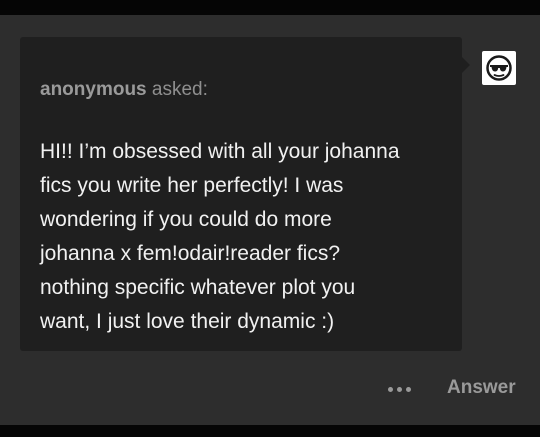 The height and width of the screenshot is (437, 540). I want to click on answer-button: Answer, so click(481, 388).